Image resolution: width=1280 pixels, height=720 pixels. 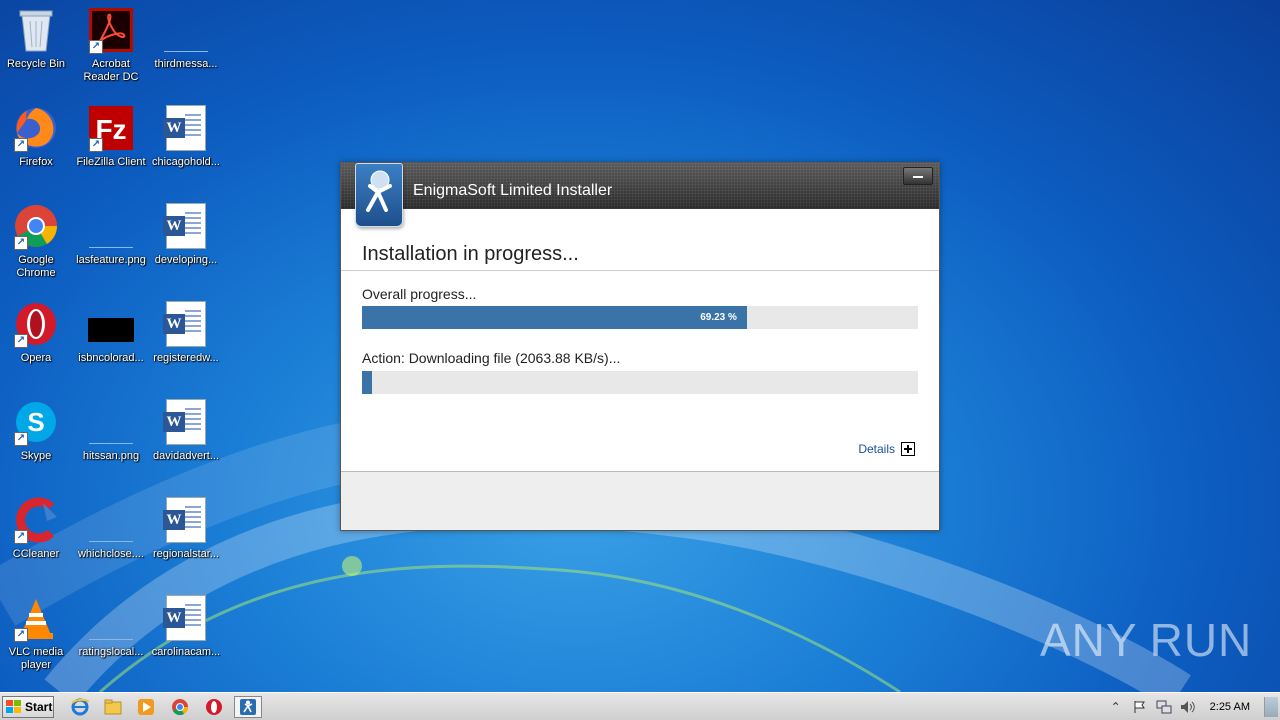 What do you see at coordinates (180, 707) in the screenshot?
I see `taskbar-chrome` at bounding box center [180, 707].